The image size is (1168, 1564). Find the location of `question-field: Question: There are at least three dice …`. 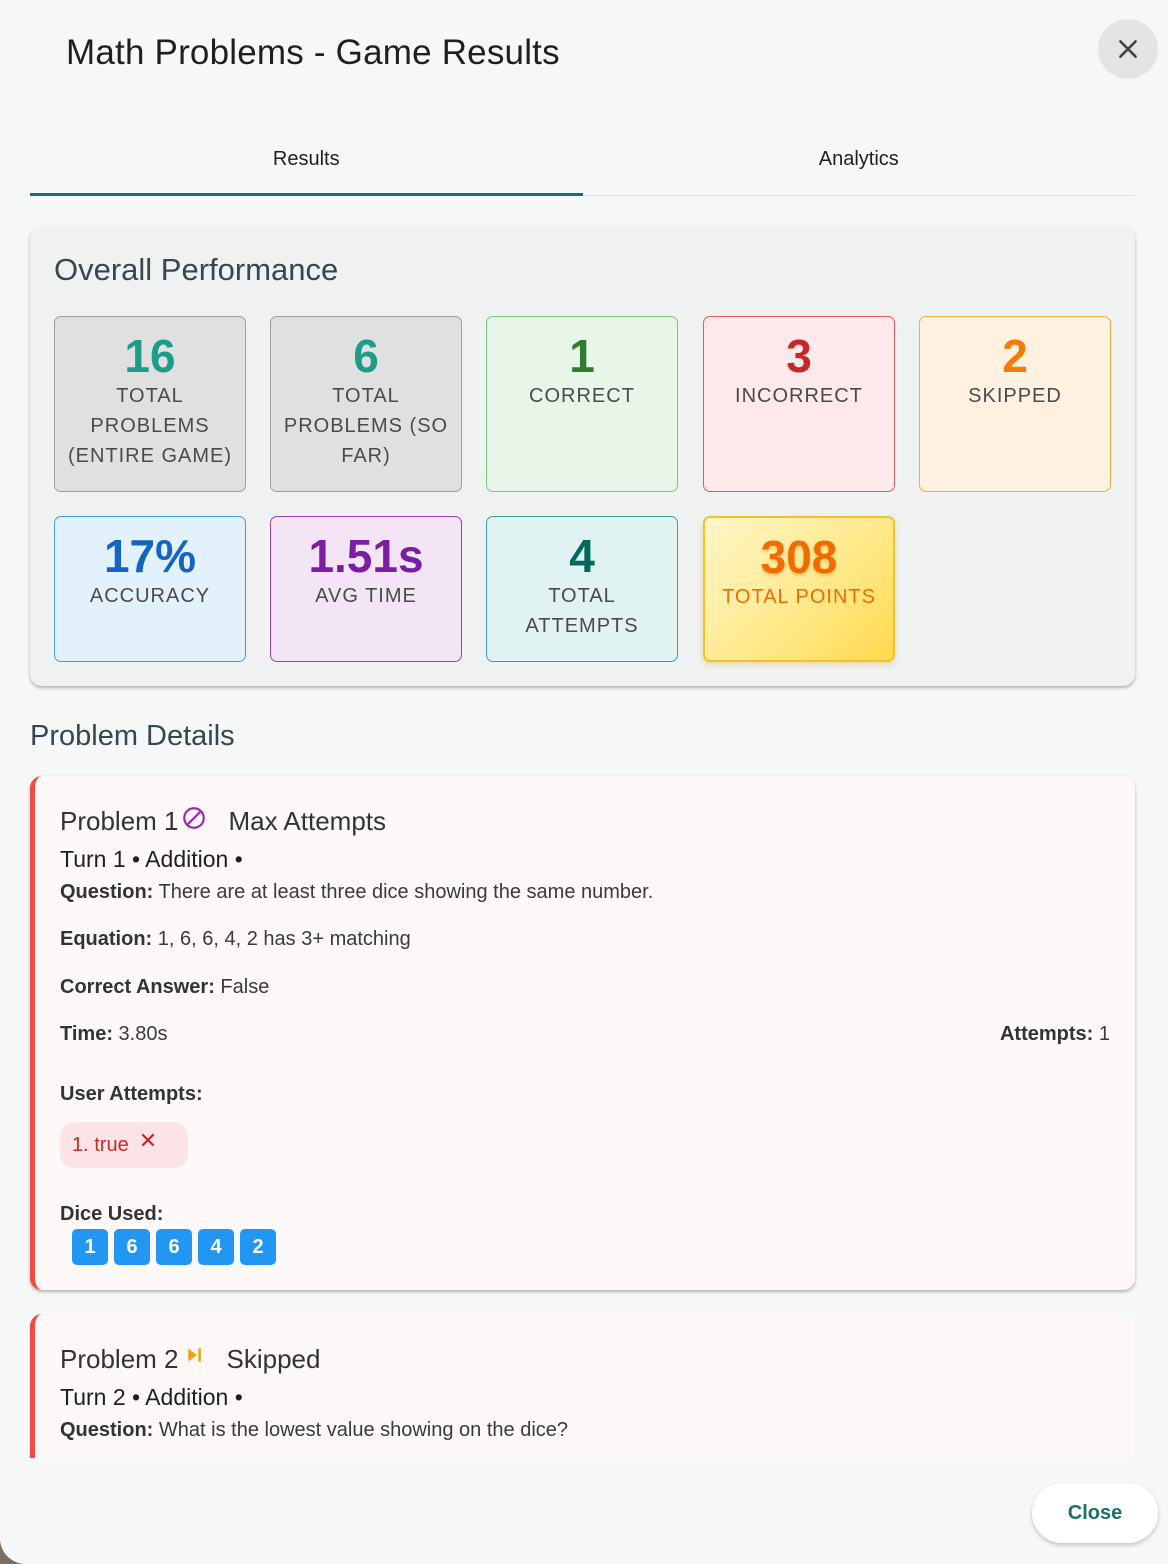

question-field: Question: There are at least three dice … is located at coordinates (356, 892).